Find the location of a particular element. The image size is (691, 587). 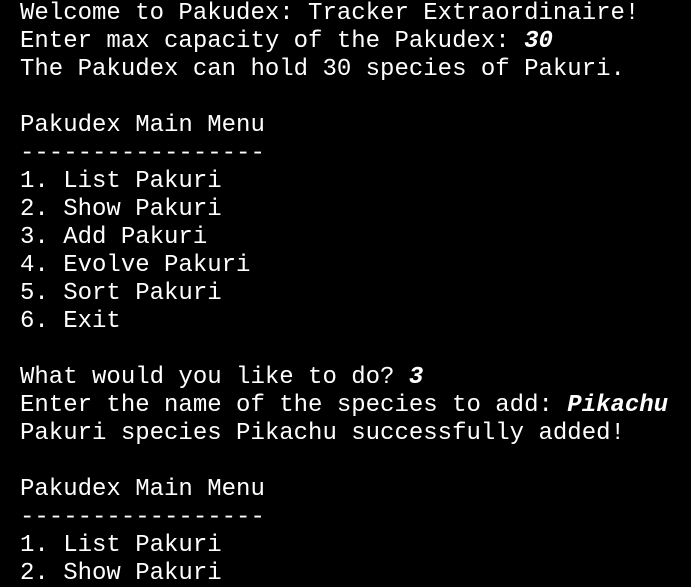

capacity-input: 30 is located at coordinates (538, 41).